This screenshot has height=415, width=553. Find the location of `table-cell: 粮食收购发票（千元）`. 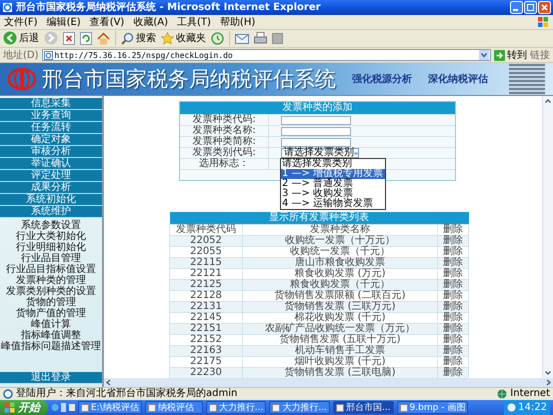

table-cell: 粮食收购发票（千元） is located at coordinates (340, 285).